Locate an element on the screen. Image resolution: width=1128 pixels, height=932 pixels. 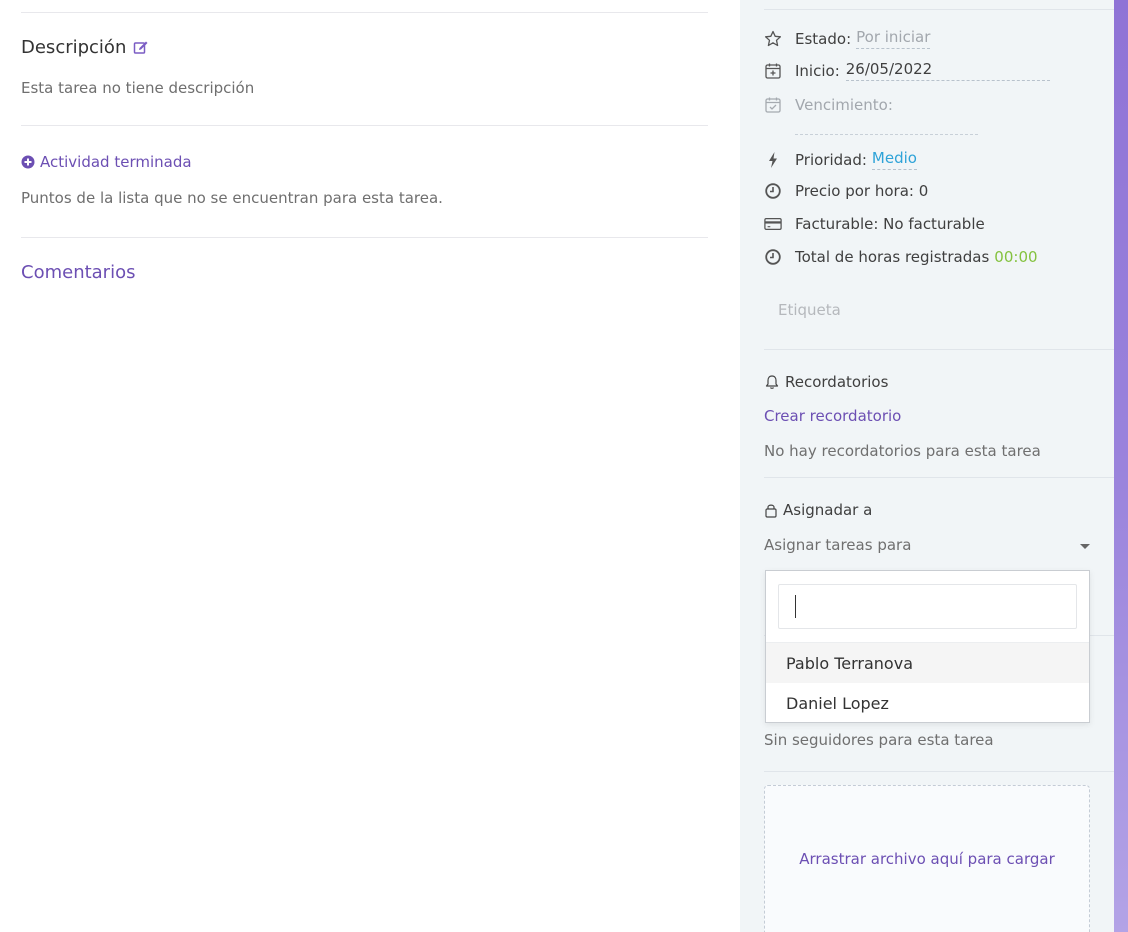
due-date-row: Vencimiento: is located at coordinates (871, 115).